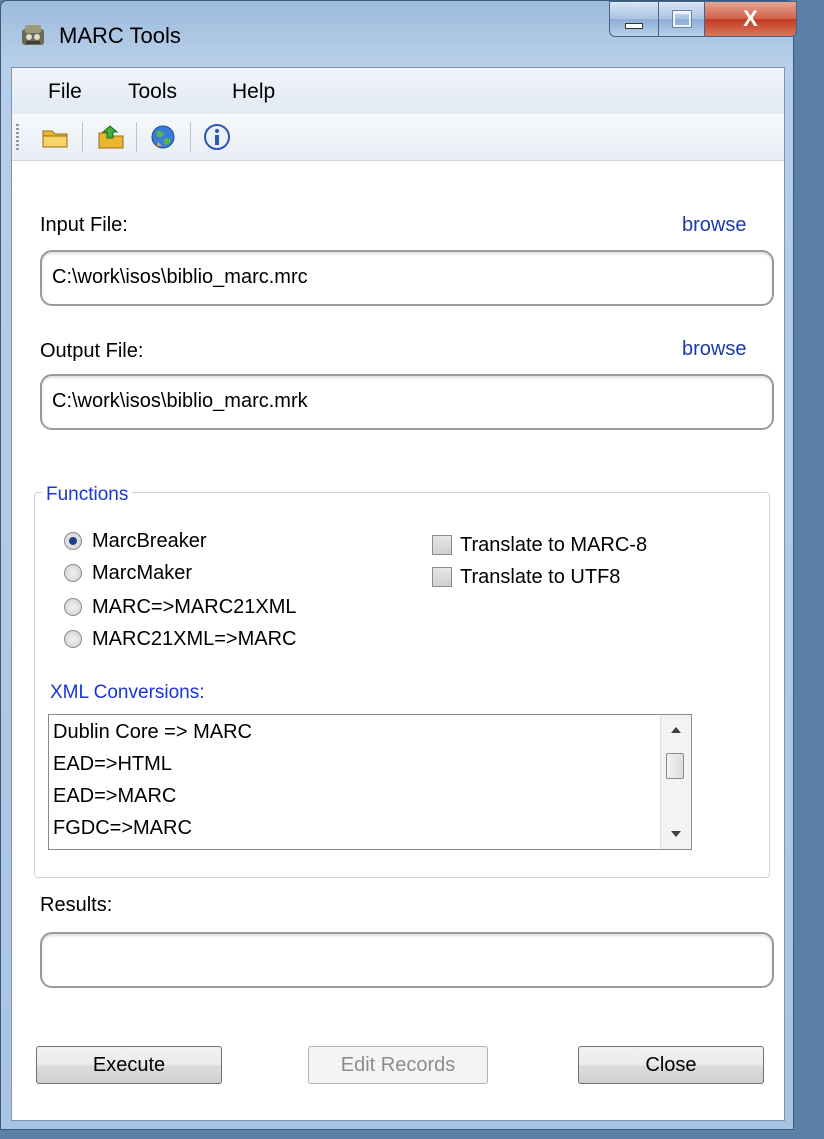 The width and height of the screenshot is (824, 1139). What do you see at coordinates (87, 495) in the screenshot?
I see `functions-group-title: Functions` at bounding box center [87, 495].